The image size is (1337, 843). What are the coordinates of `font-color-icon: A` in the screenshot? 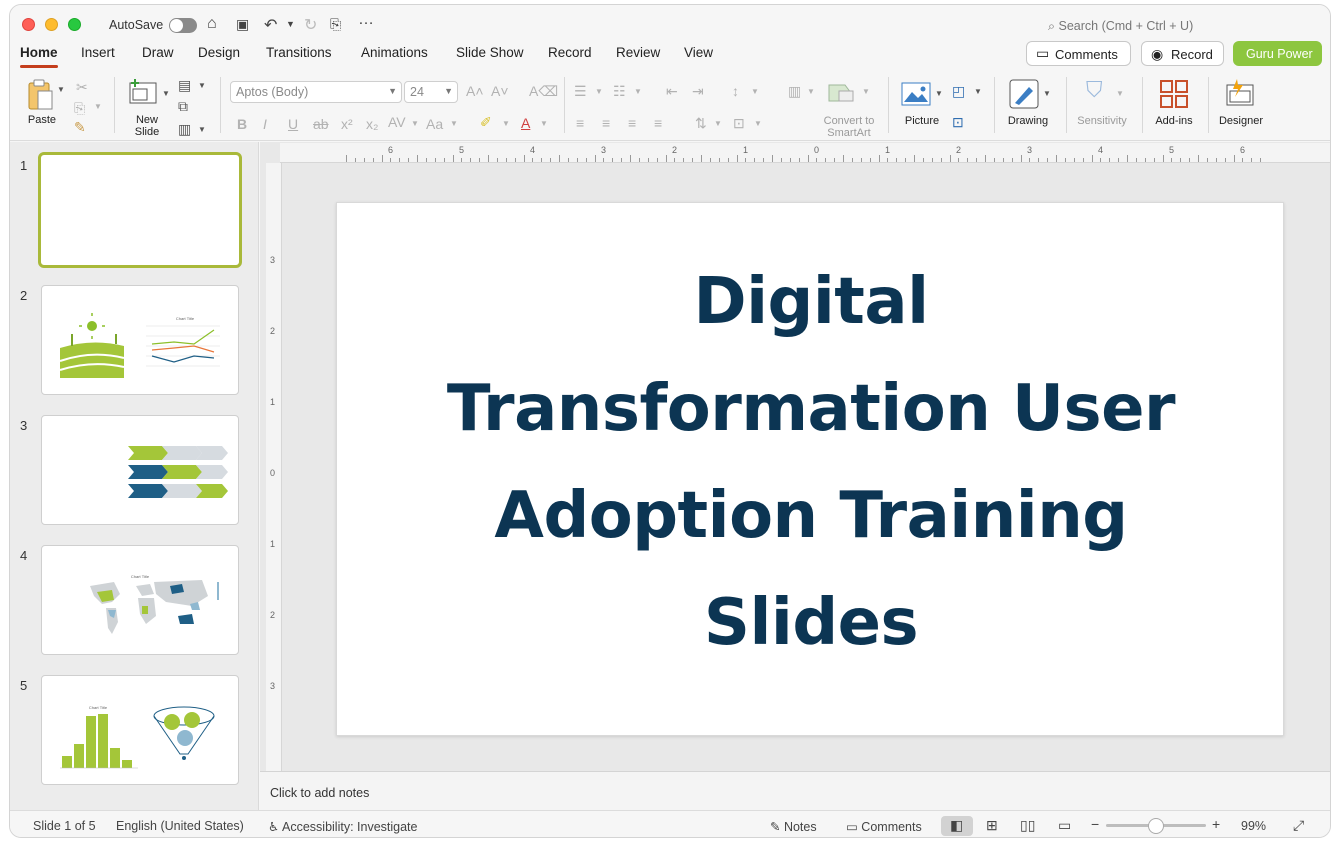 It's located at (525, 123).